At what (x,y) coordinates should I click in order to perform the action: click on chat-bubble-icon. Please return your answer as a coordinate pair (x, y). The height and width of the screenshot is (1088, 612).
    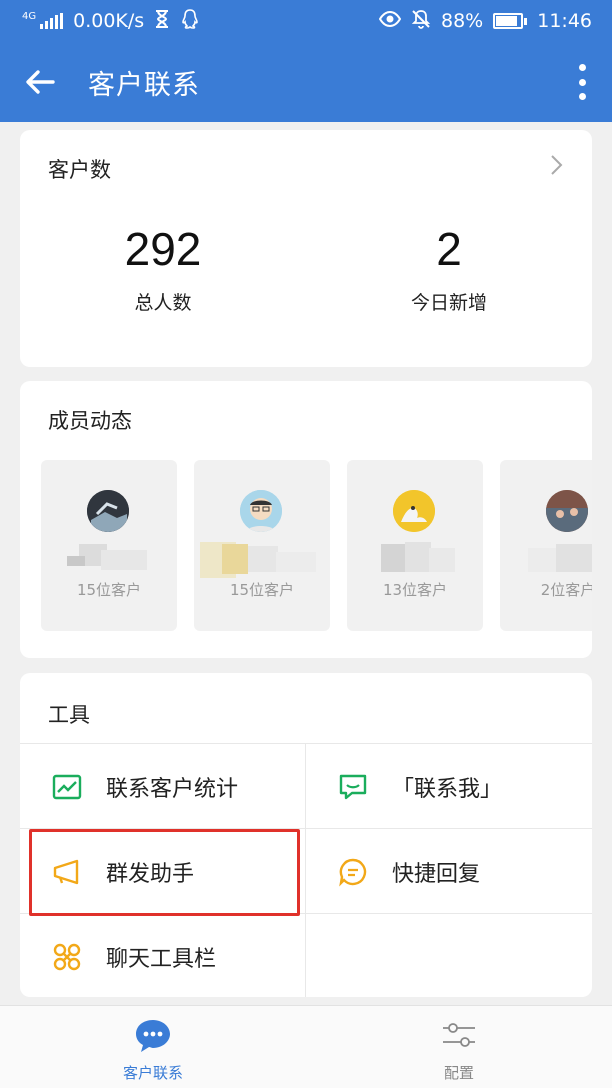
    Looking at the image, I should click on (153, 1038).